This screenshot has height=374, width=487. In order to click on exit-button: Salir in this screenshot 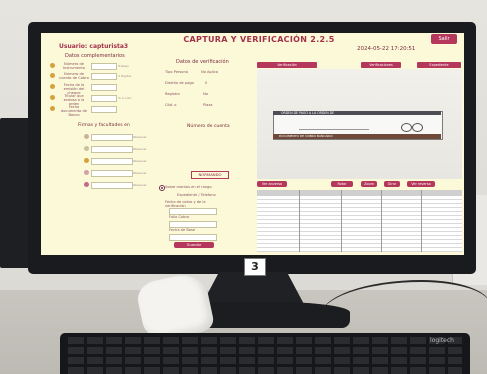, I will do `click(444, 39)`.